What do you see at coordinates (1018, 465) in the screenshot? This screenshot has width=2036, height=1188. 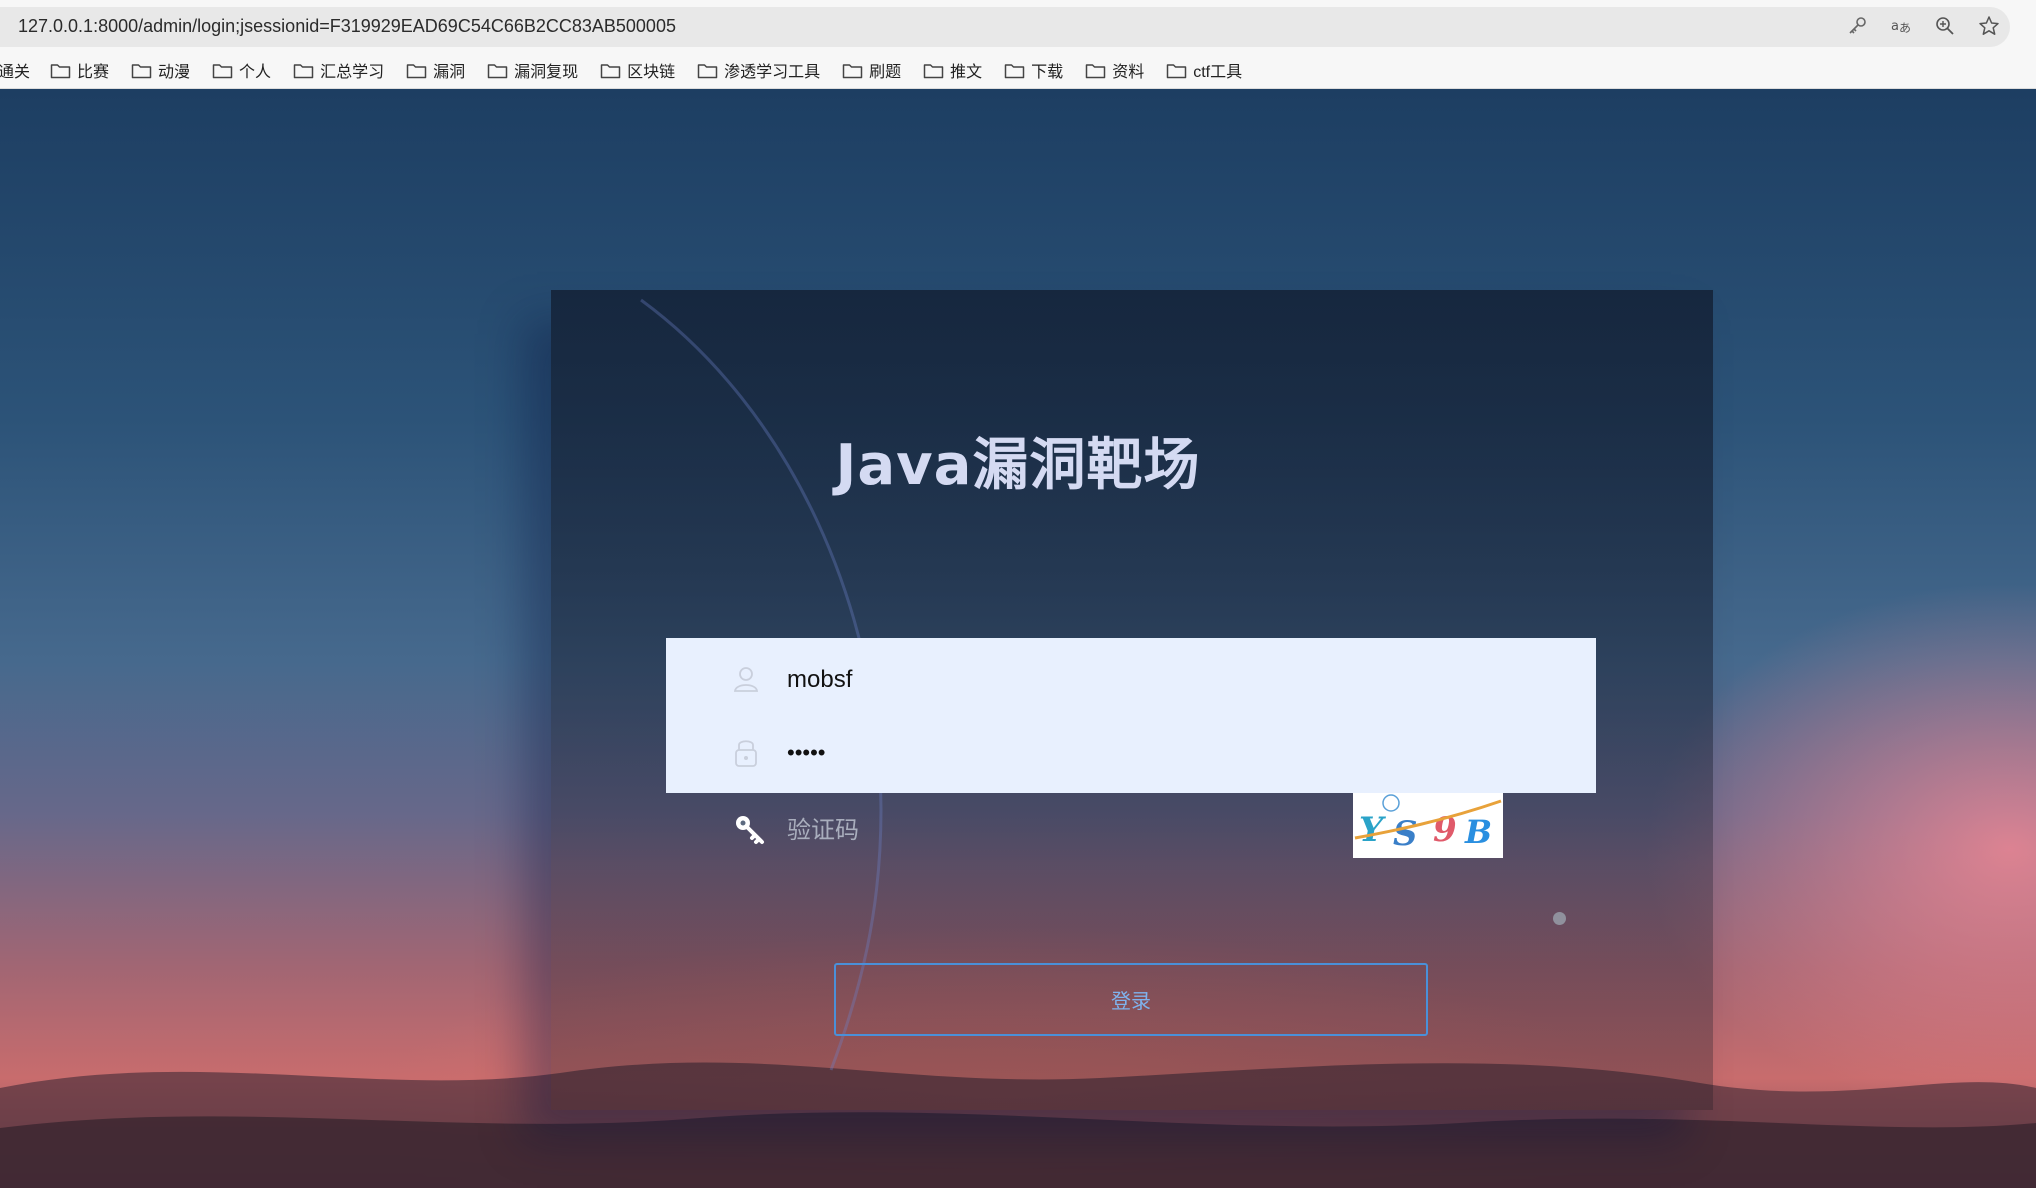 I see `page-title: Java漏洞靶场` at bounding box center [1018, 465].